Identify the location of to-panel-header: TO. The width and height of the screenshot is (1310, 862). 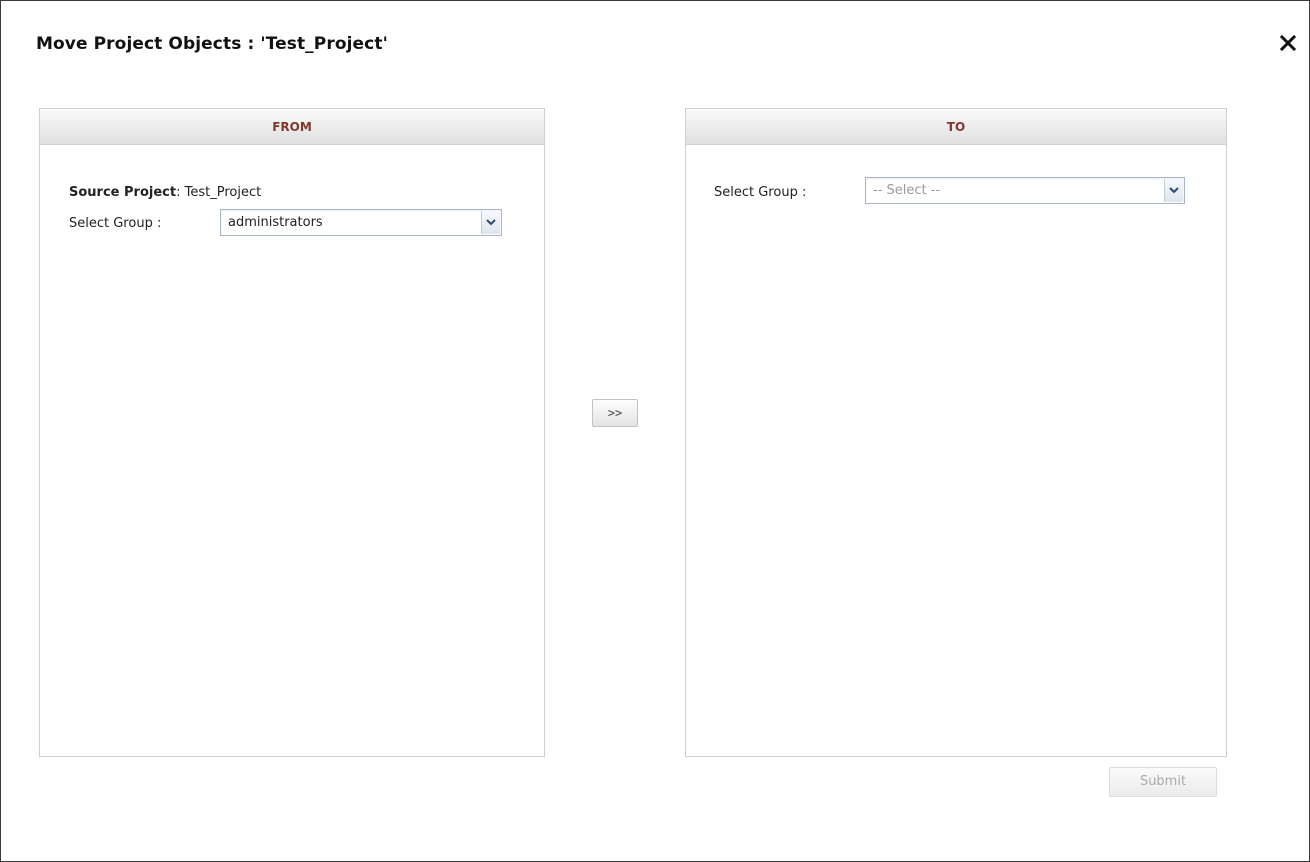
(956, 127).